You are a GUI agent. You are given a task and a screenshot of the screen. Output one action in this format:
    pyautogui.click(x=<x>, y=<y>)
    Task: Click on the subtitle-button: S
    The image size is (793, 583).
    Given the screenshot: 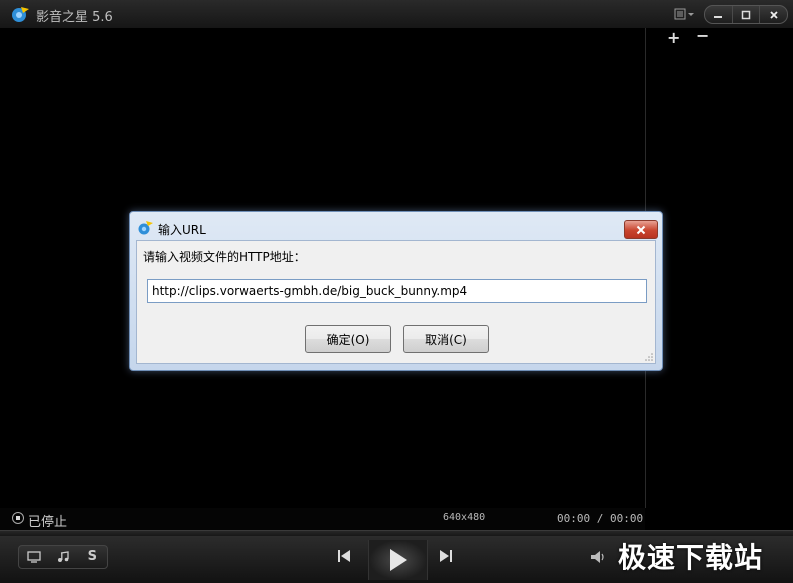 What is the action you would take?
    pyautogui.click(x=92, y=557)
    